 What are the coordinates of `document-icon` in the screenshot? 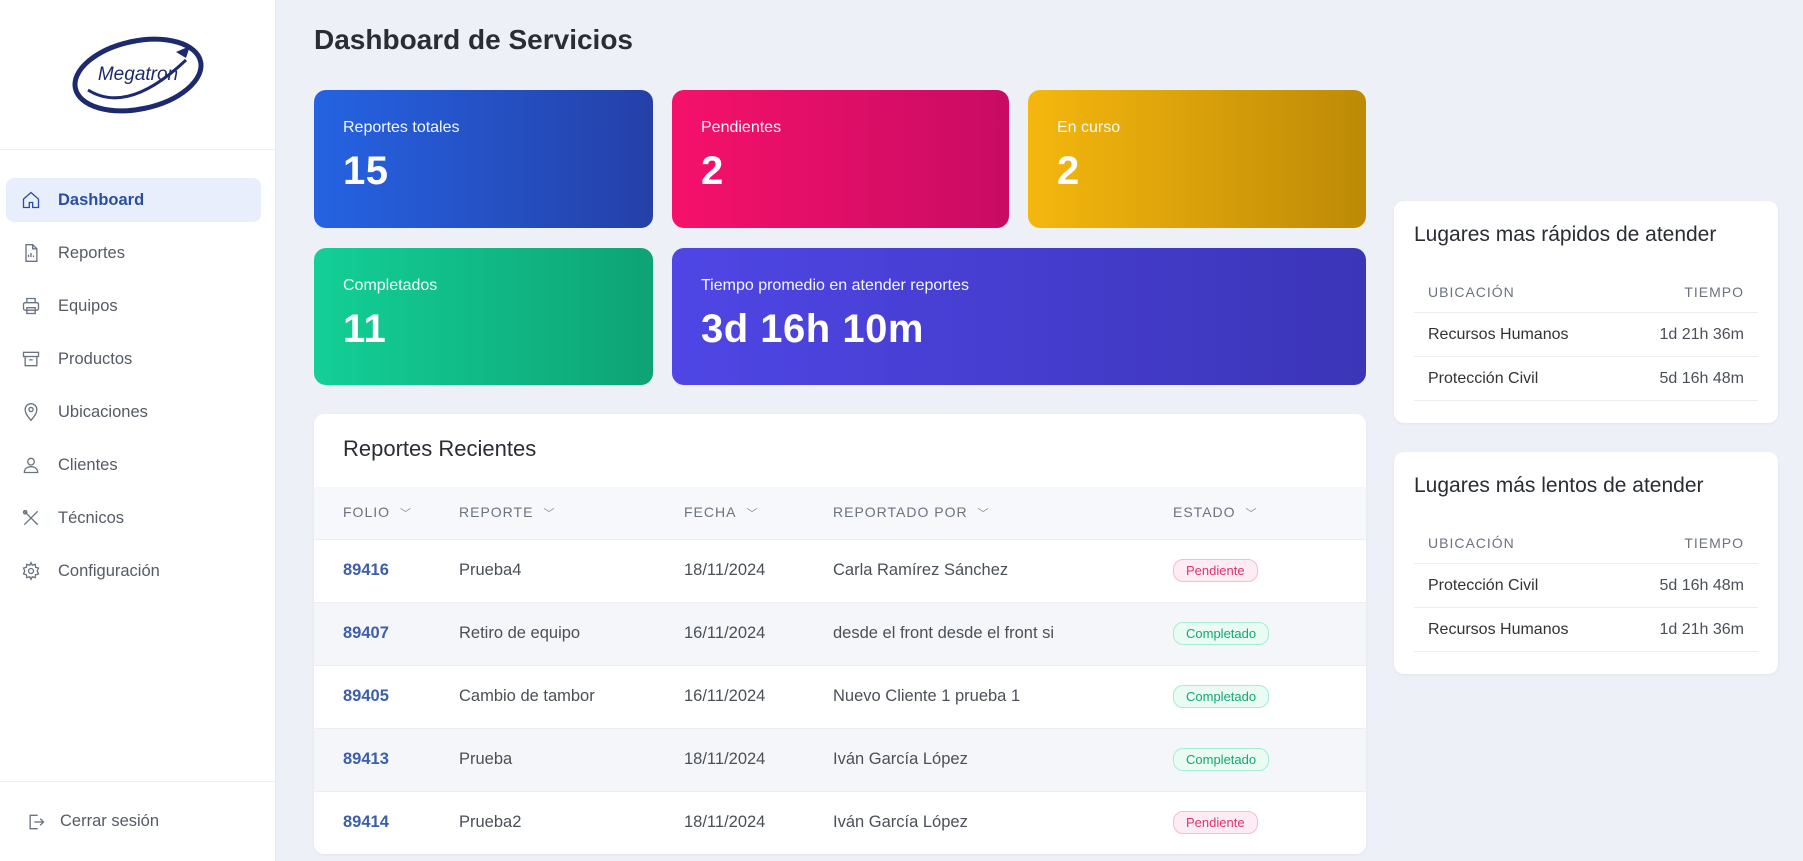 It's located at (31, 253).